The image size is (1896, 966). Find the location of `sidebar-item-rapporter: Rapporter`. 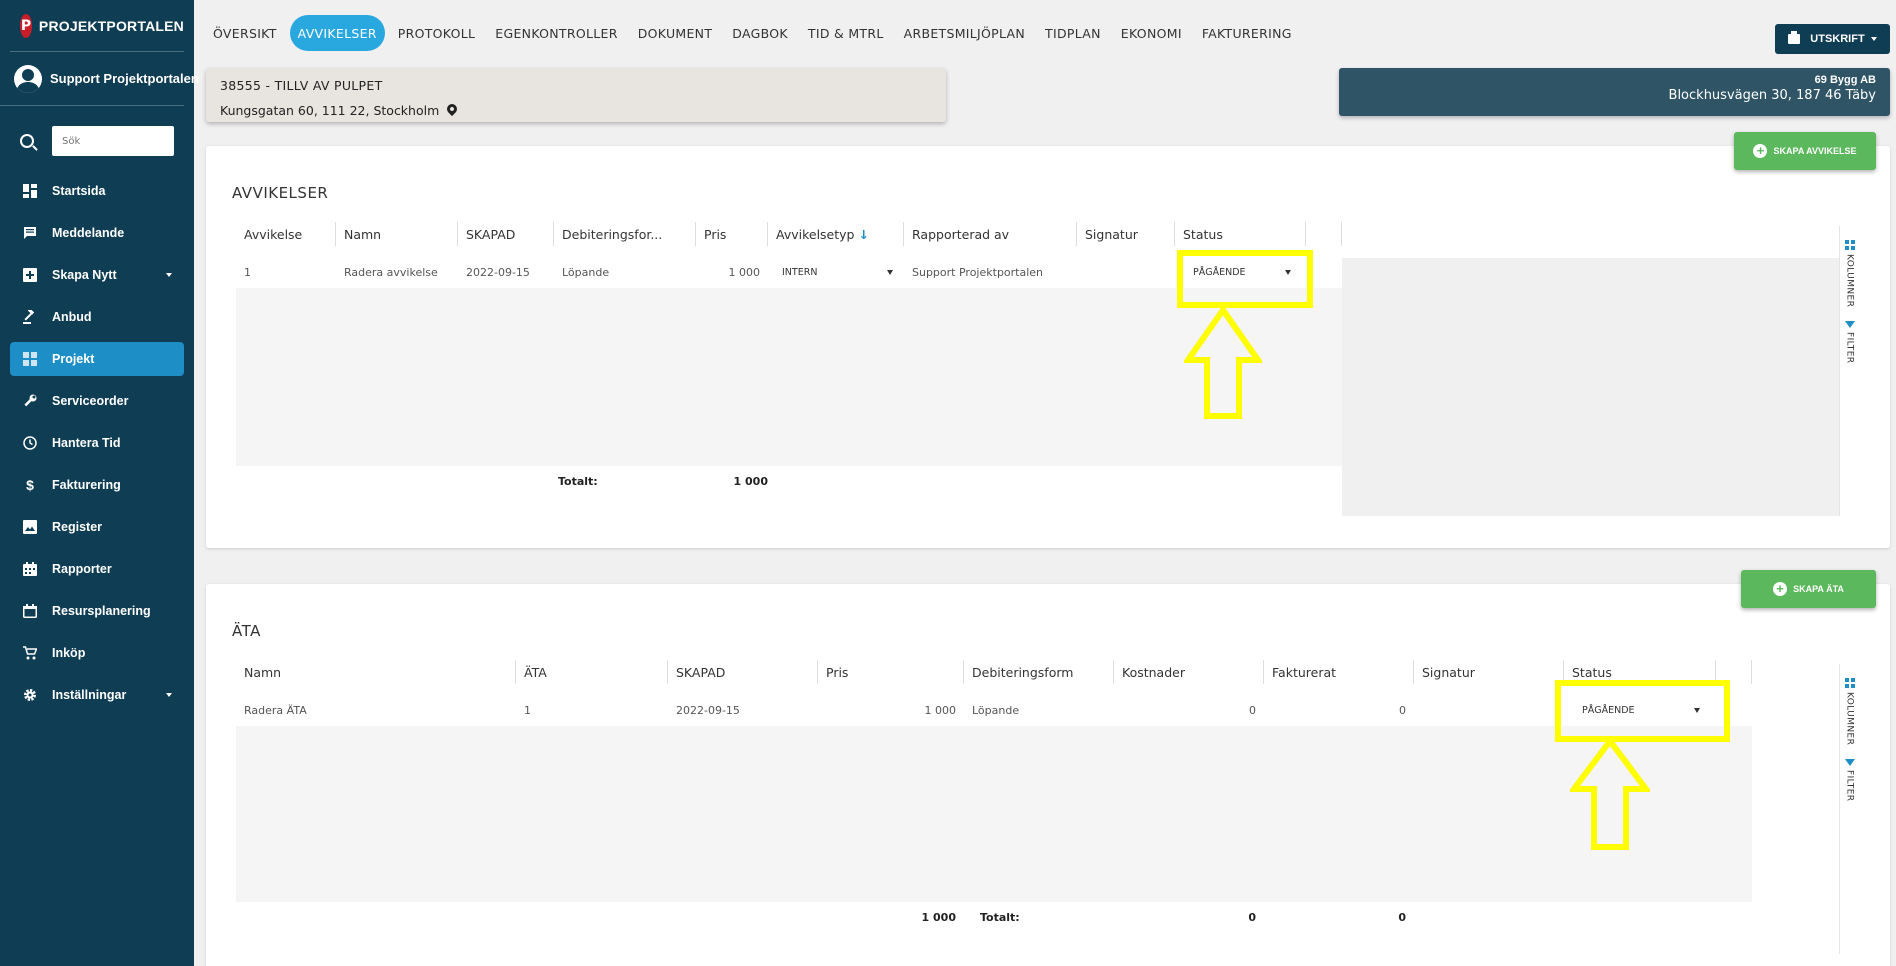

sidebar-item-rapporter: Rapporter is located at coordinates (97, 569).